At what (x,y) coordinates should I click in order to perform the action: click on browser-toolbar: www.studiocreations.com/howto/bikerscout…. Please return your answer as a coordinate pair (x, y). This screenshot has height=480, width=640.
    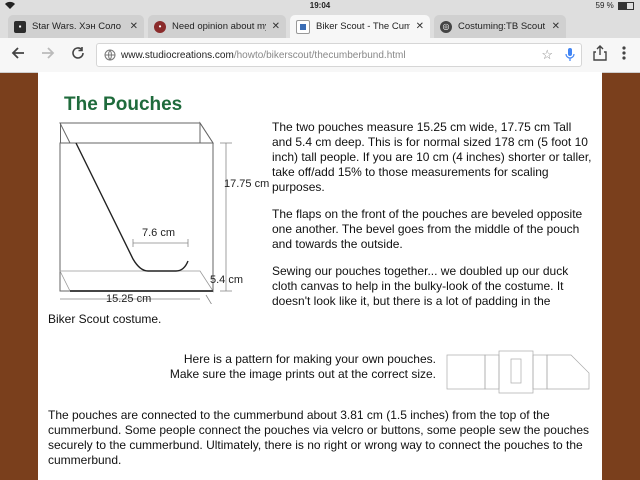
    Looking at the image, I should click on (320, 55).